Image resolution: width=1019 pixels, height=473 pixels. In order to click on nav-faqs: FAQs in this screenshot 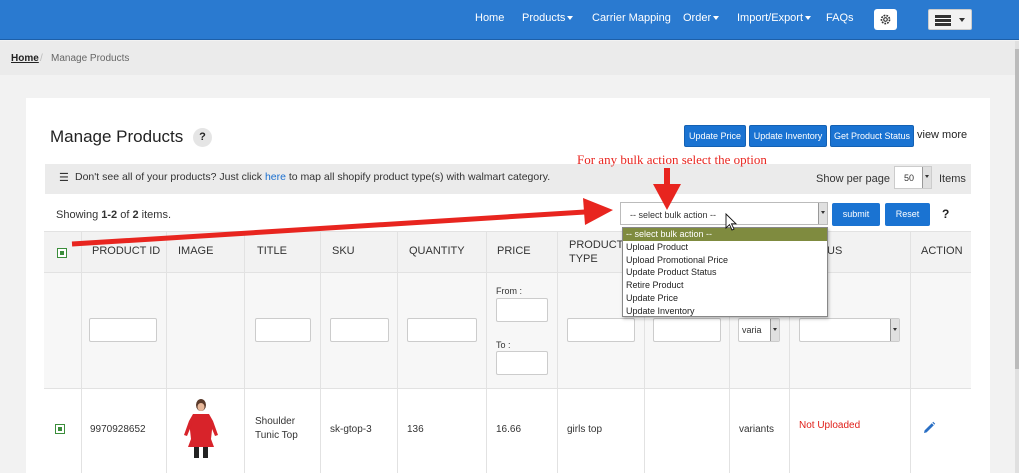, I will do `click(840, 18)`.